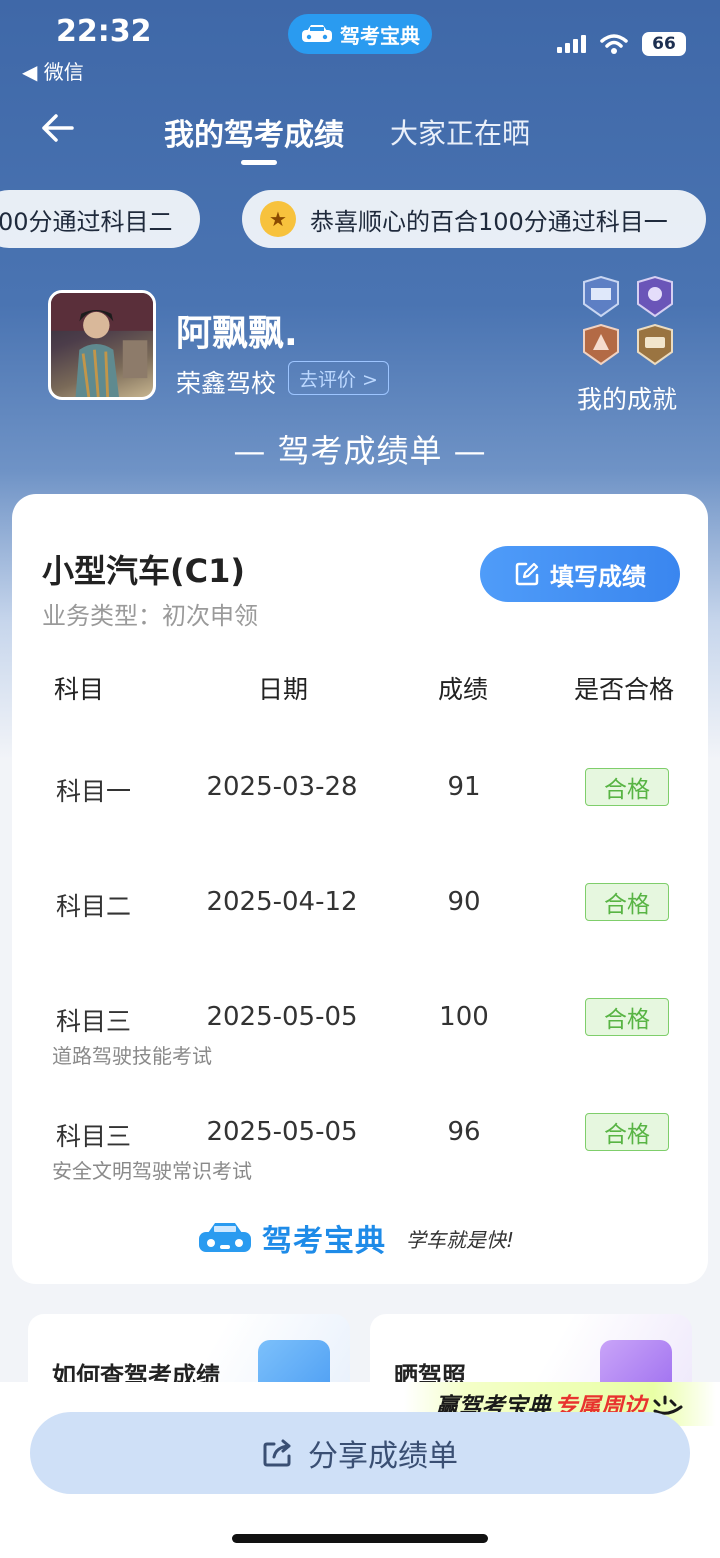  I want to click on marquee-item: ★ 恭喜顺心的百合100分通过科目一, so click(474, 219).